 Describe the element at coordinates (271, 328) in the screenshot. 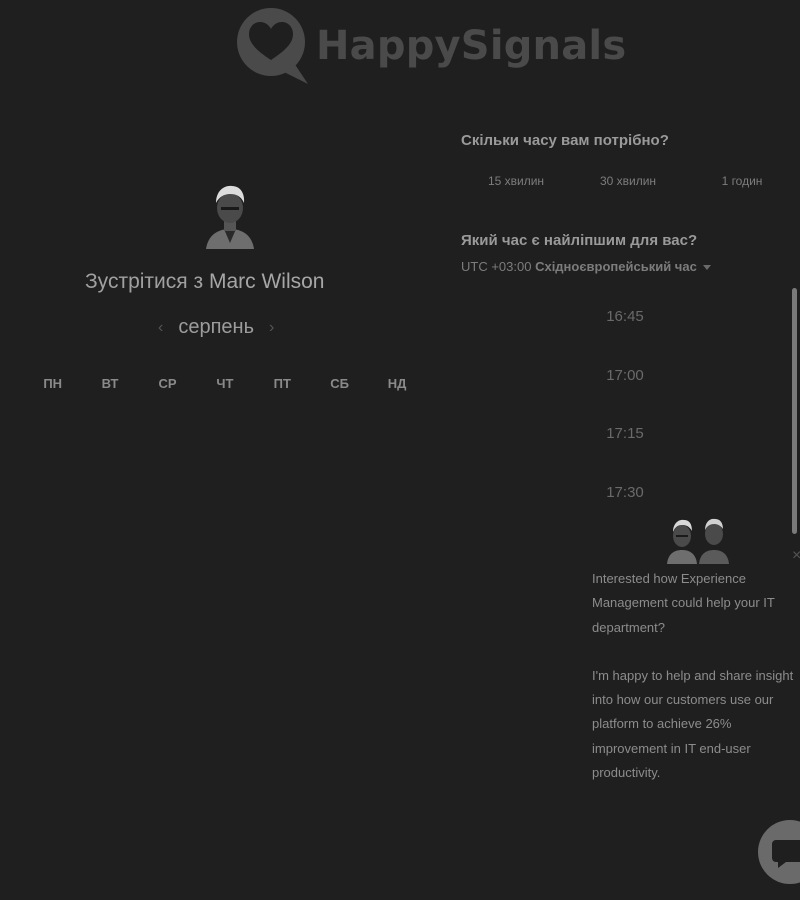

I see `chevron-right-icon: ›` at that location.